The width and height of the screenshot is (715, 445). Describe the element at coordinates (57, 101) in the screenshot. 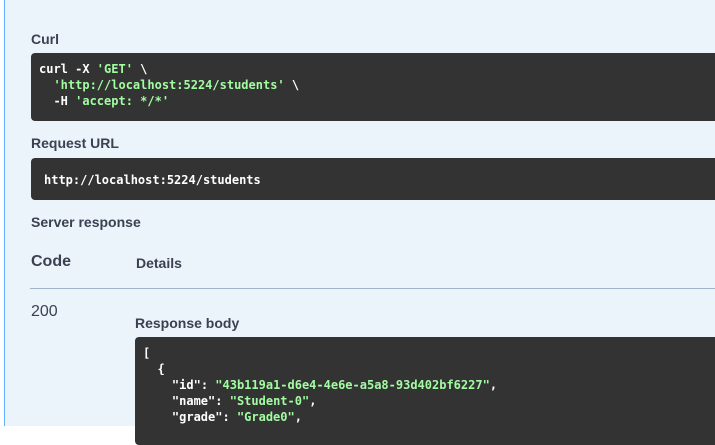

I see `curl-header-flag: -H` at that location.